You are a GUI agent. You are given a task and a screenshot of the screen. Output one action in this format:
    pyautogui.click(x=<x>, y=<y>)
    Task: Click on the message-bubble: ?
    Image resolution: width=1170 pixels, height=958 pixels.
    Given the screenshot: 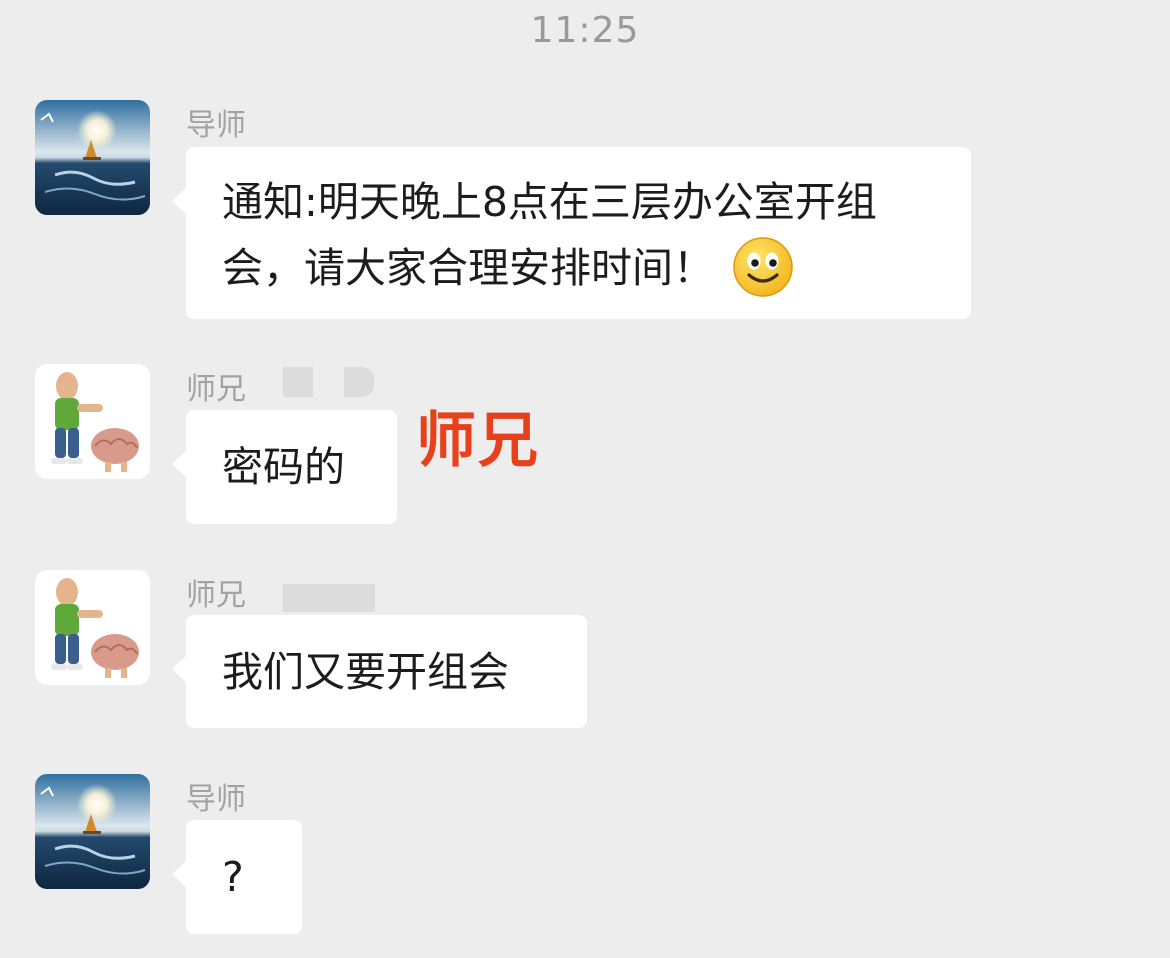 What is the action you would take?
    pyautogui.click(x=237, y=877)
    